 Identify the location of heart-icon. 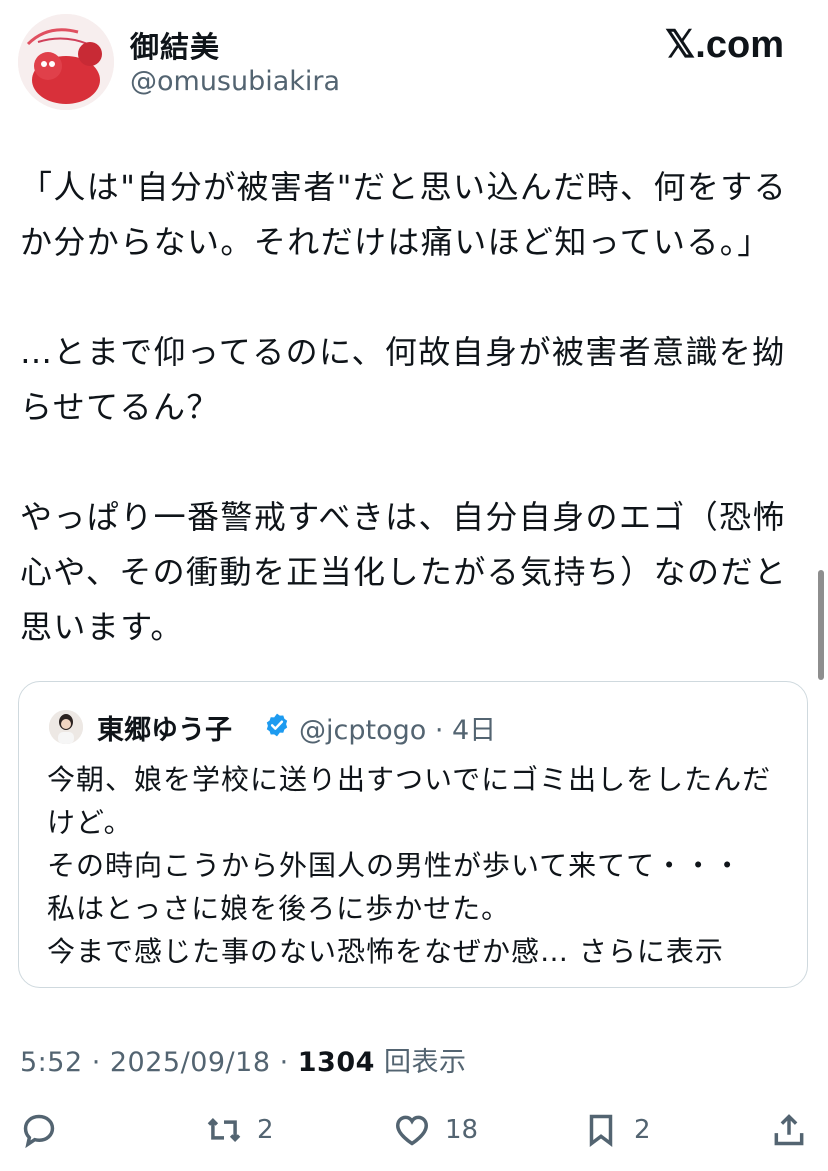
(412, 1130).